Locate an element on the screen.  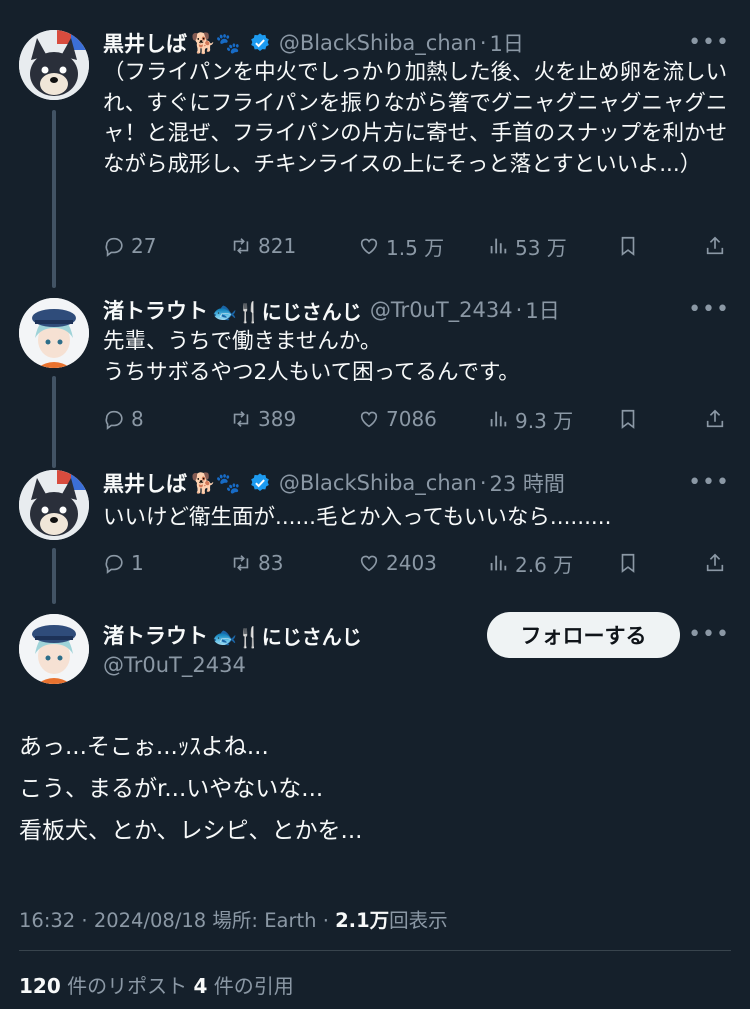
like-button: 7086 is located at coordinates (397, 419).